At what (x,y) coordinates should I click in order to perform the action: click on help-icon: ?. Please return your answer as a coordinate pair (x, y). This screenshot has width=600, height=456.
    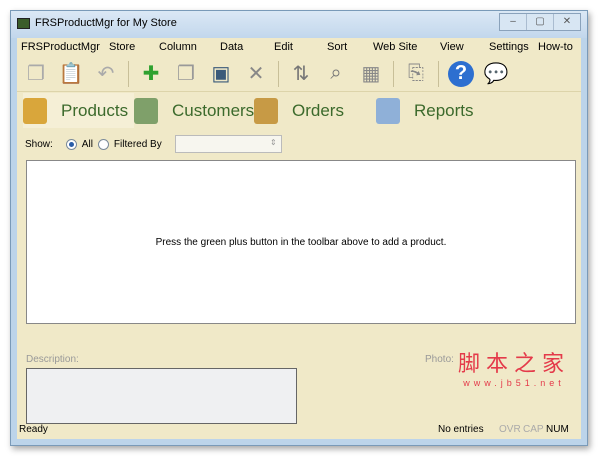
    Looking at the image, I should click on (461, 73).